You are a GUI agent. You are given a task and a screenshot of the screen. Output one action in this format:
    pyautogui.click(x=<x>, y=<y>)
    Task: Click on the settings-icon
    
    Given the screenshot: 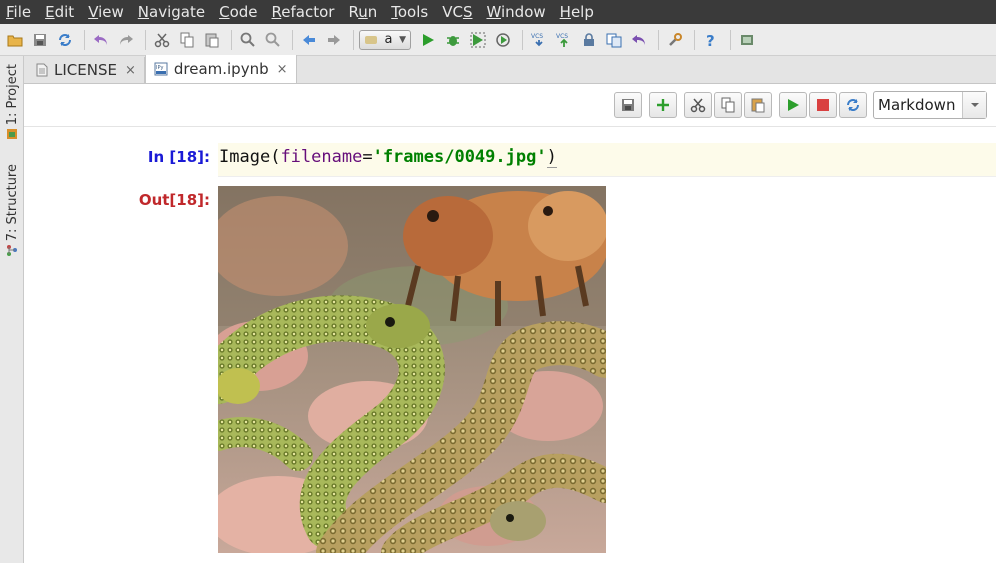 What is the action you would take?
    pyautogui.click(x=675, y=40)
    